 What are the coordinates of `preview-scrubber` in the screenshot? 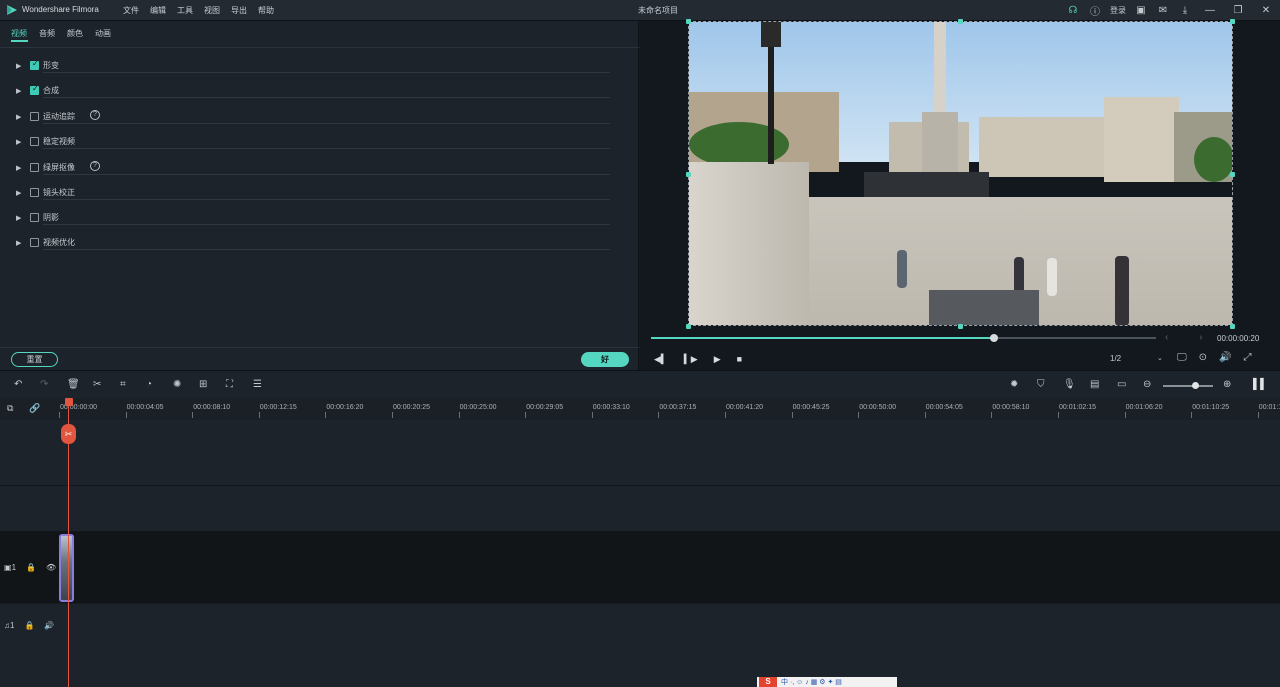 It's located at (903, 338).